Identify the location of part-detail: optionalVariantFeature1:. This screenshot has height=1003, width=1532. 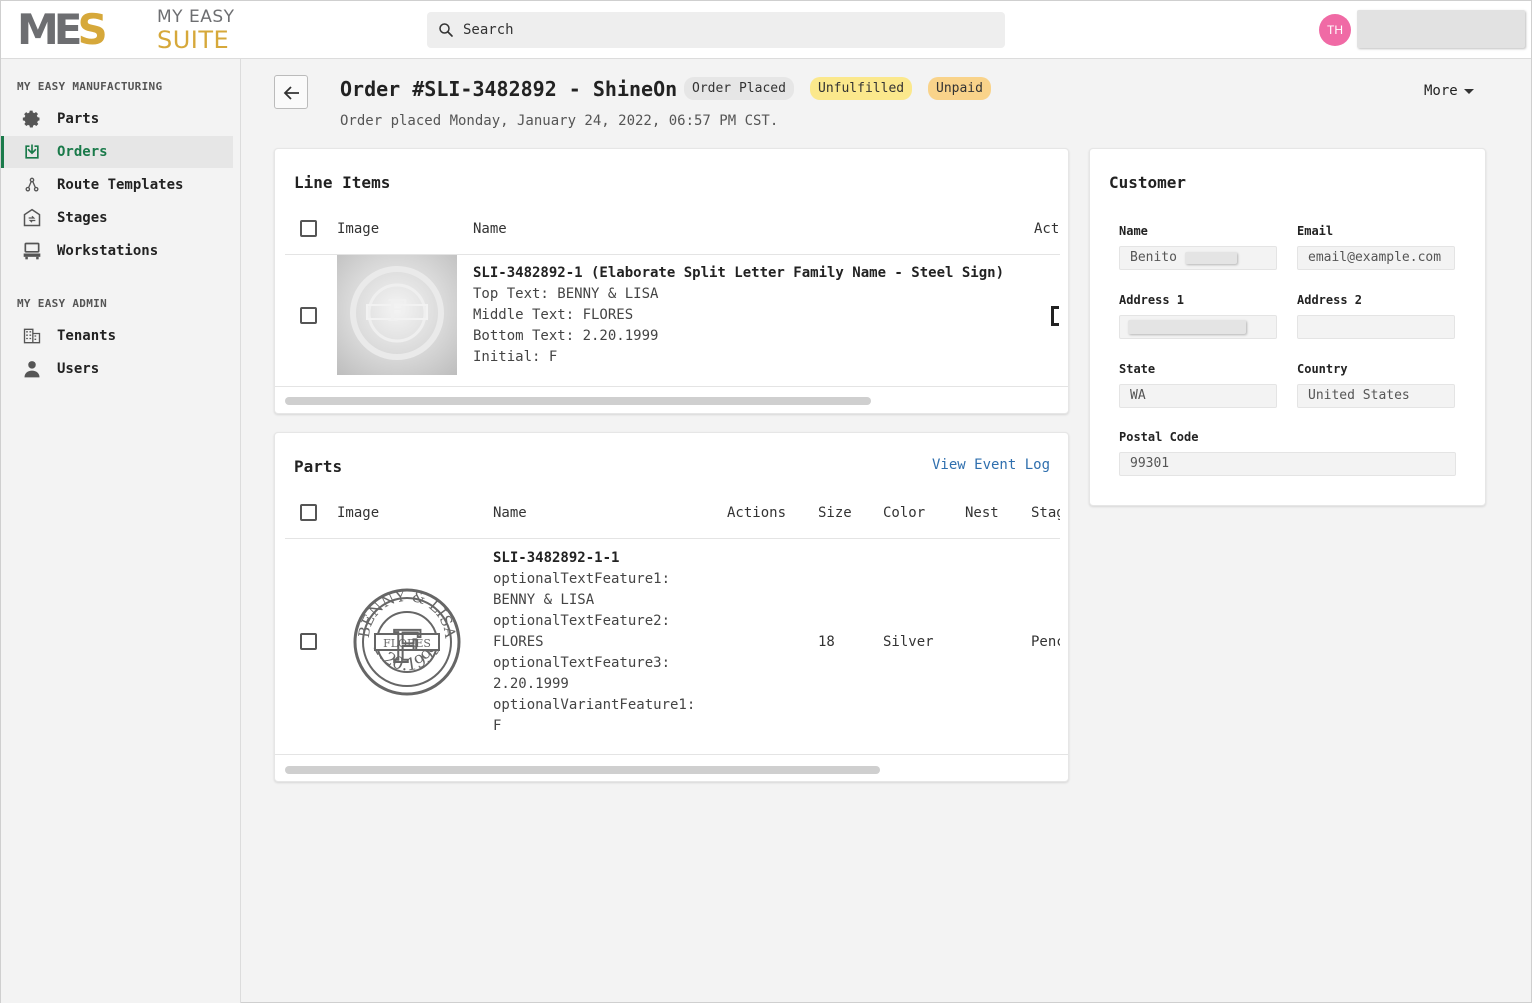
(594, 705).